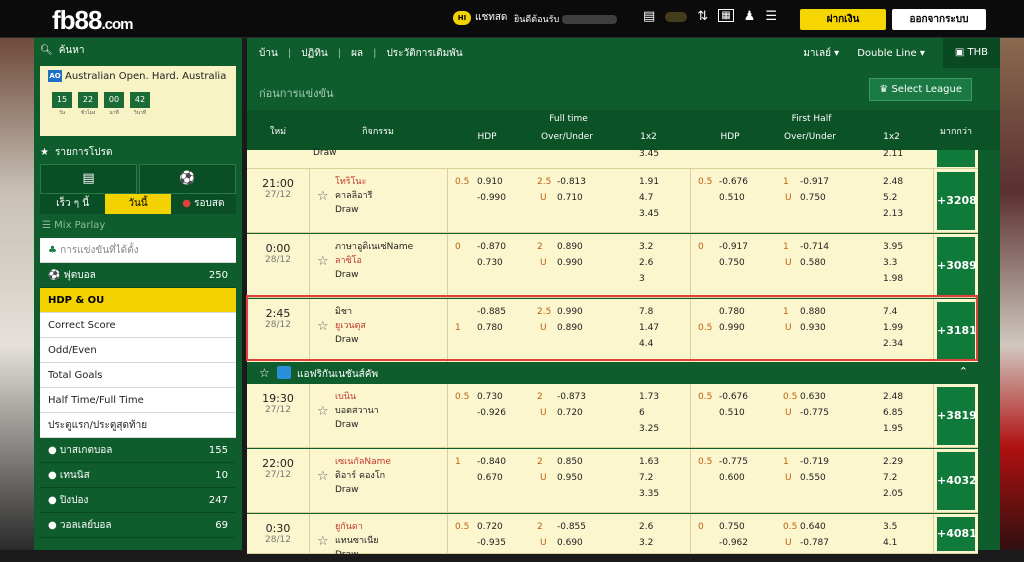 This screenshot has width=1024, height=562. Describe the element at coordinates (138, 226) in the screenshot. I see `mix-parlay-item: ☰ Mix Parlay` at that location.